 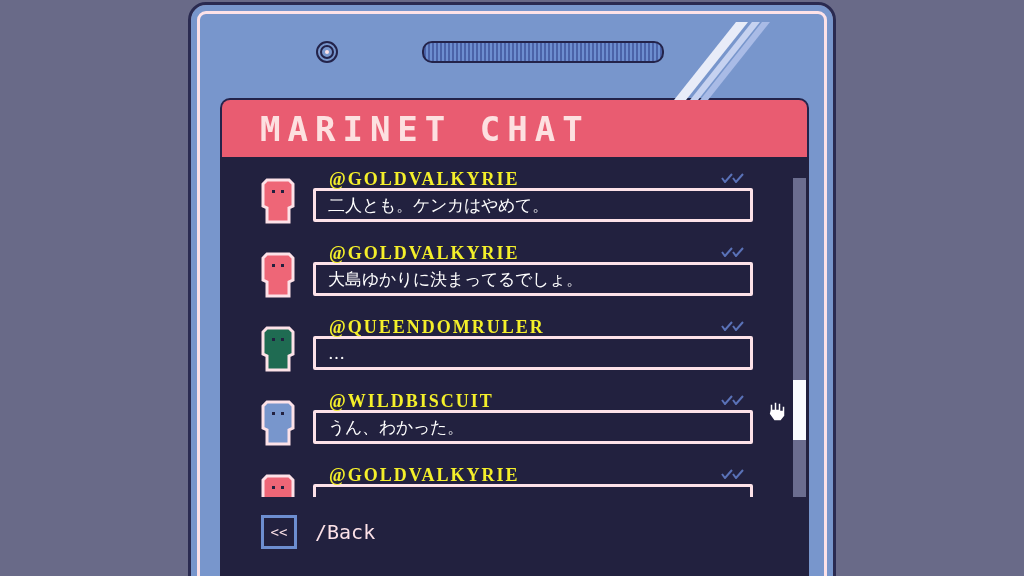 I want to click on username: @QUEENDOMRULER, so click(x=437, y=326).